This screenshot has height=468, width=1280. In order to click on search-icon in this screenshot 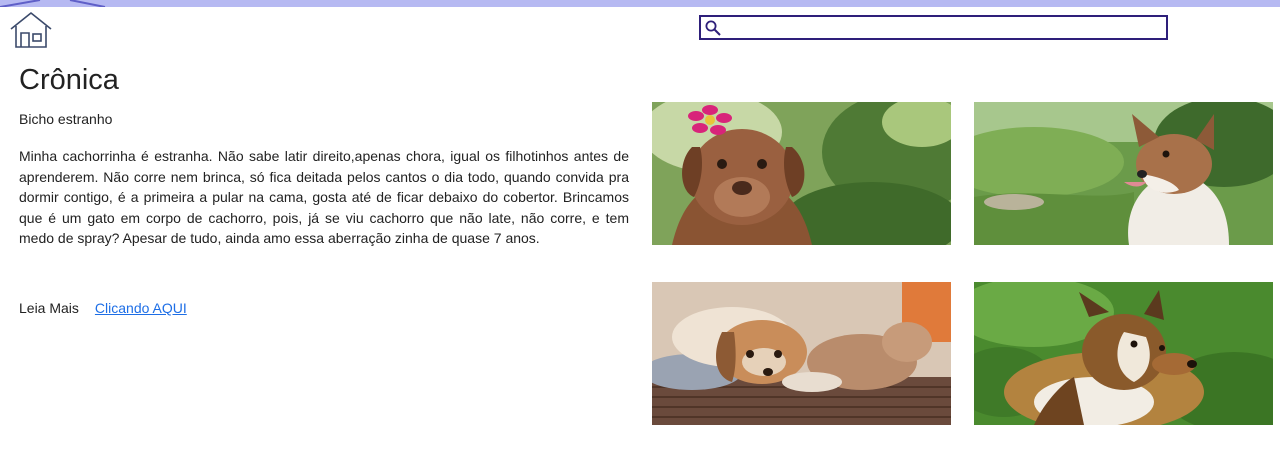, I will do `click(713, 28)`.